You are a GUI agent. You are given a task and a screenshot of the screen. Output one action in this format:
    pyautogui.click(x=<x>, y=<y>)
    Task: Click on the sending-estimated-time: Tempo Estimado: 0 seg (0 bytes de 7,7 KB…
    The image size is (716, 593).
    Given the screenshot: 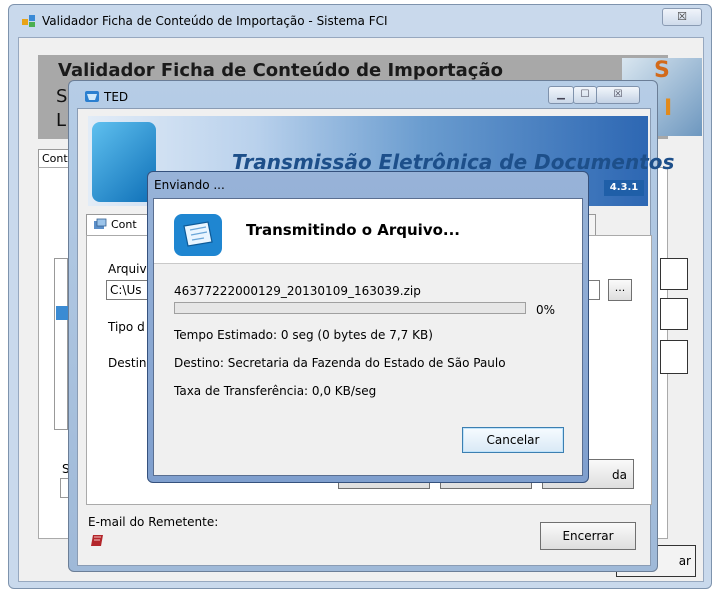 What is the action you would take?
    pyautogui.click(x=303, y=335)
    